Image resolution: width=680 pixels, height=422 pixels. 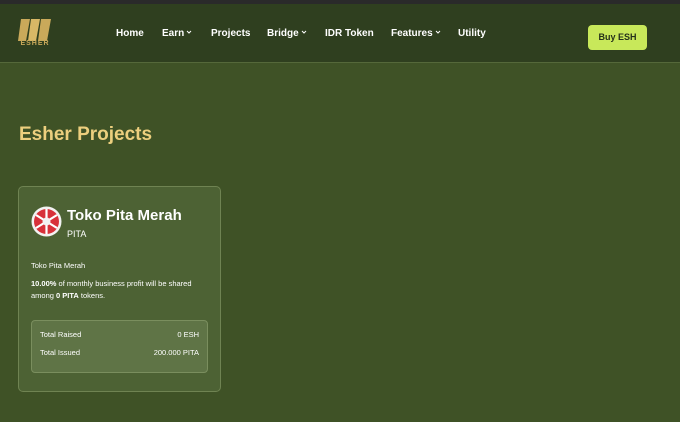 What do you see at coordinates (617, 37) in the screenshot?
I see `buy-esh-button: Buy ESH` at bounding box center [617, 37].